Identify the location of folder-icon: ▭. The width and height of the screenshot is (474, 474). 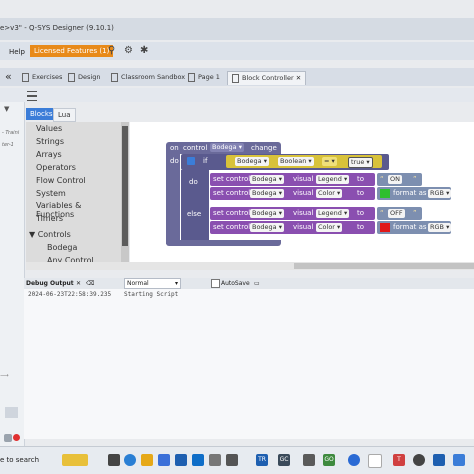
(257, 283).